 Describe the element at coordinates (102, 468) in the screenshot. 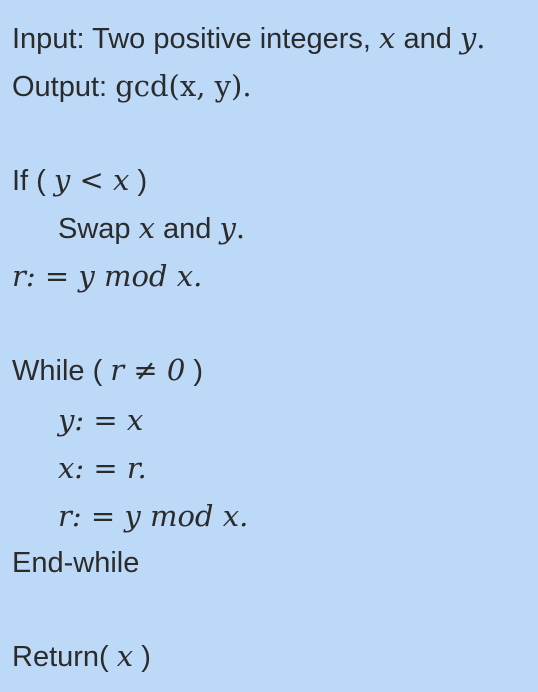

I see `x-assign-line: x: = r.` at that location.